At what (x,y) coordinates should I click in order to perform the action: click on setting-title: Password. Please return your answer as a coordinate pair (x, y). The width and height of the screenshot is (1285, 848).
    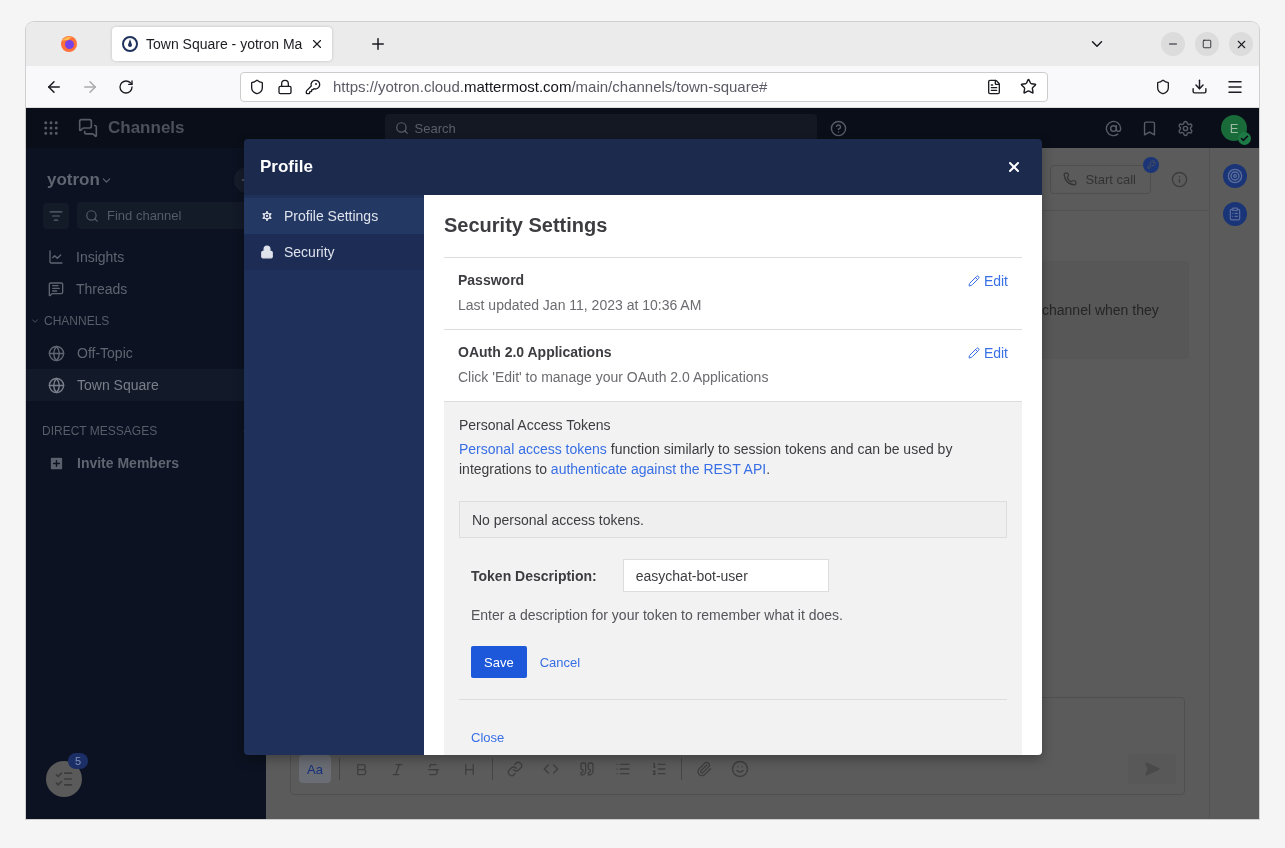
    Looking at the image, I should click on (492, 280).